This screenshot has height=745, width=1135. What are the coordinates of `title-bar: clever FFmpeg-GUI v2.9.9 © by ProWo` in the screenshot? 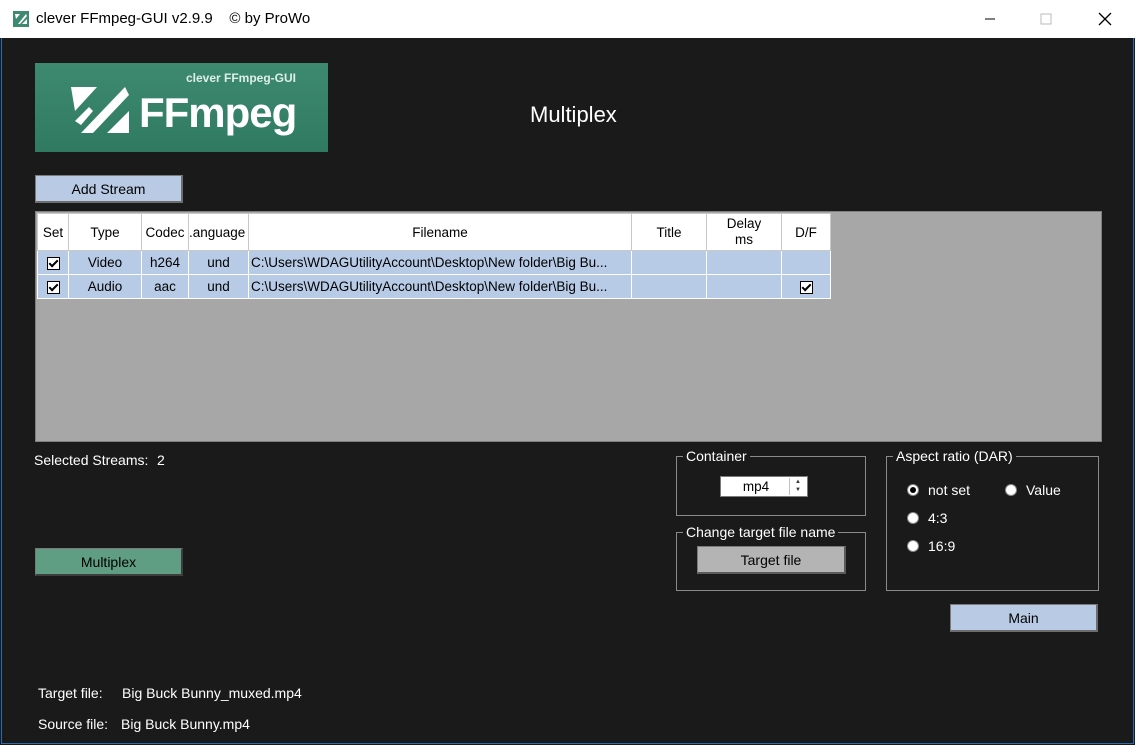 It's located at (567, 19).